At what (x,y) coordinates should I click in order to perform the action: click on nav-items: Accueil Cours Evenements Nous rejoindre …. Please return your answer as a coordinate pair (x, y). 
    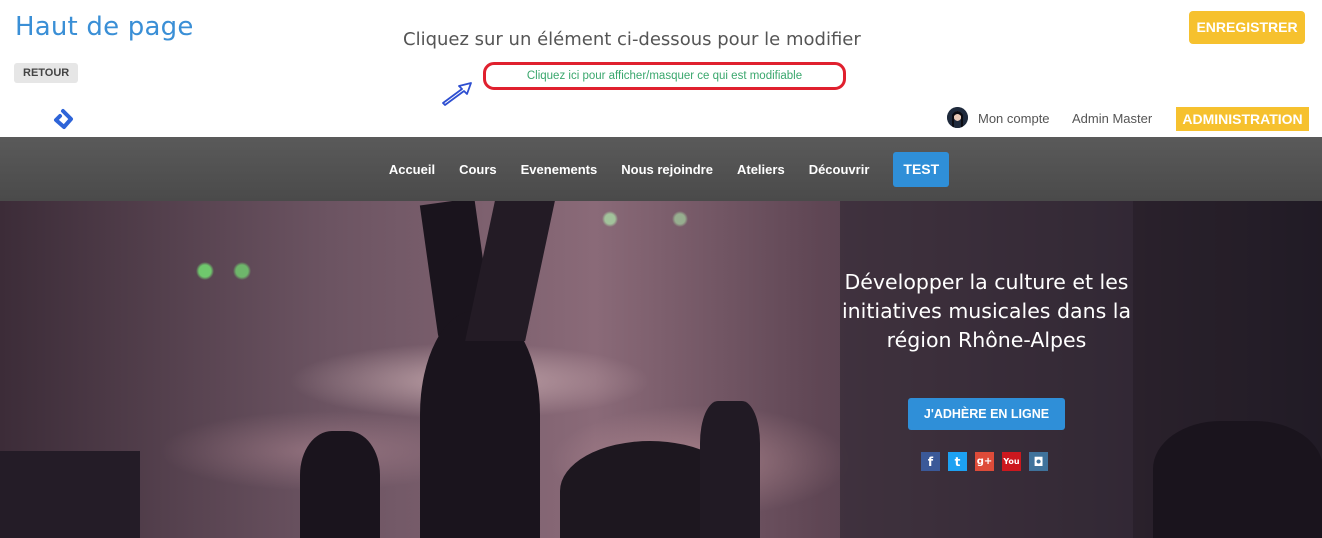
    Looking at the image, I should click on (661, 169).